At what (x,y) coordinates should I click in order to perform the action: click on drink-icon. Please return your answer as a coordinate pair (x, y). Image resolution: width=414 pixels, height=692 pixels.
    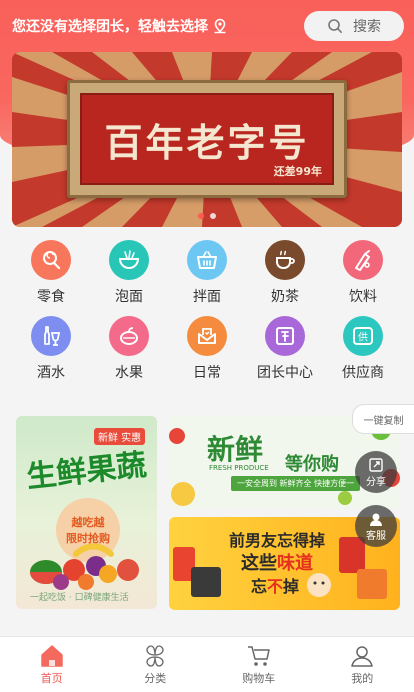
    Looking at the image, I should click on (363, 260).